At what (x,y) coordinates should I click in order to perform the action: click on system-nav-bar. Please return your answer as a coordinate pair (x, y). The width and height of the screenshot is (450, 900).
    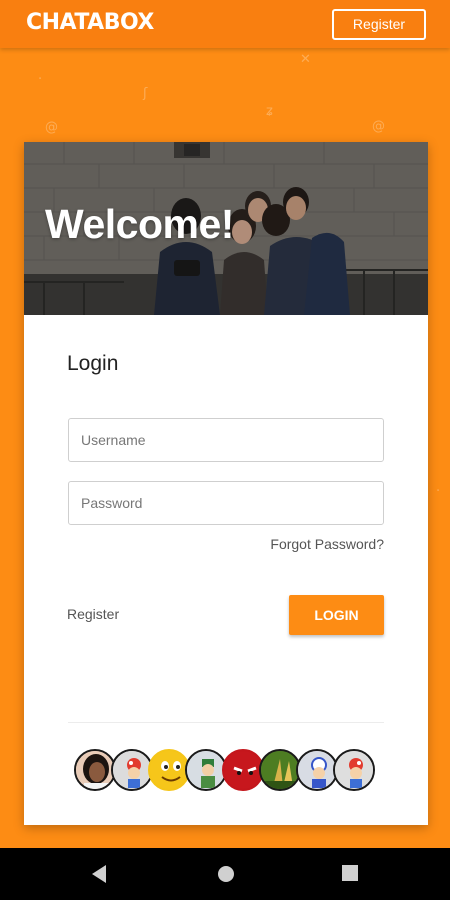
    Looking at the image, I should click on (225, 874).